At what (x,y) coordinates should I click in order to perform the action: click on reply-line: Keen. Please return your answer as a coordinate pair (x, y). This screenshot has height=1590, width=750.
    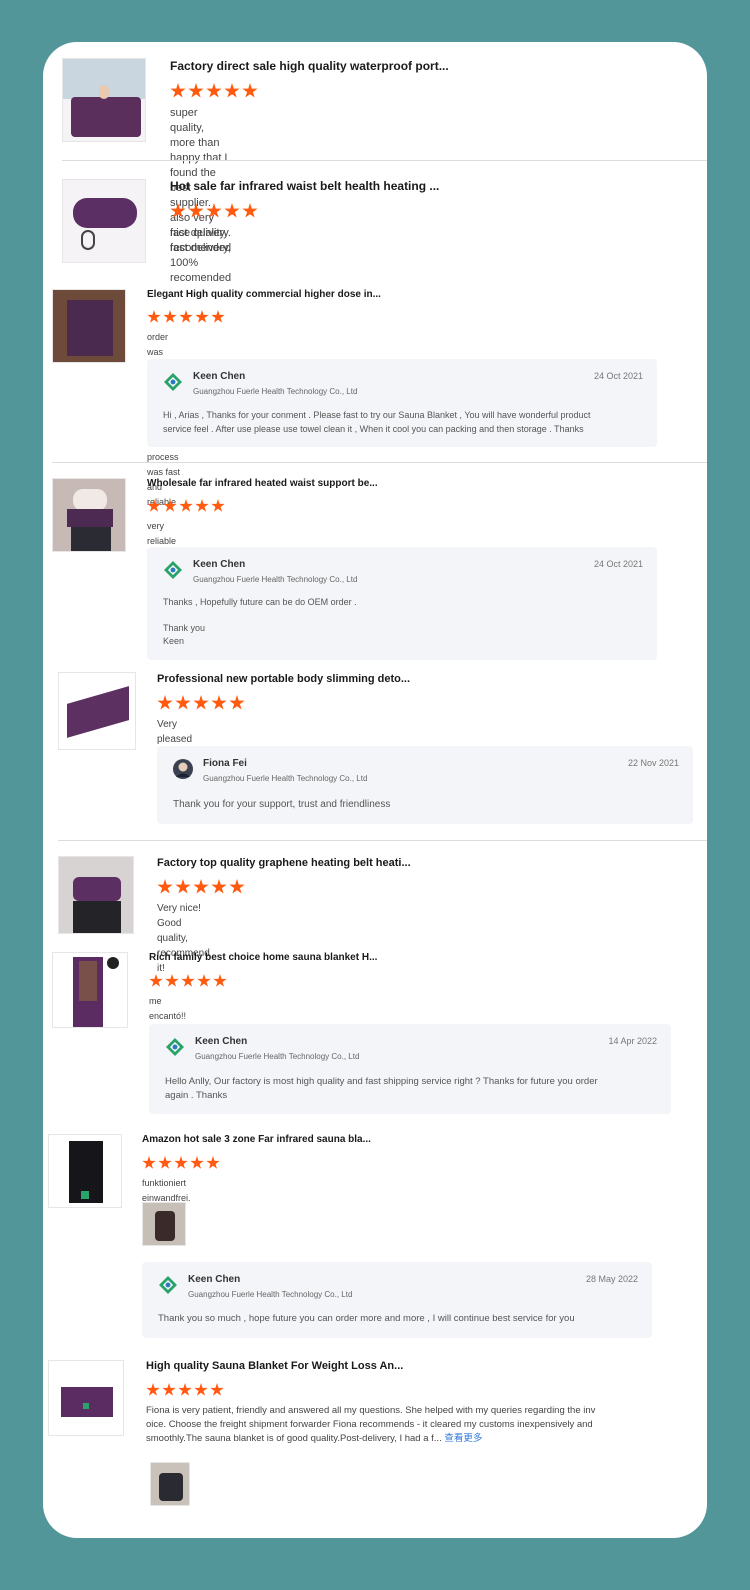
    Looking at the image, I should click on (174, 641).